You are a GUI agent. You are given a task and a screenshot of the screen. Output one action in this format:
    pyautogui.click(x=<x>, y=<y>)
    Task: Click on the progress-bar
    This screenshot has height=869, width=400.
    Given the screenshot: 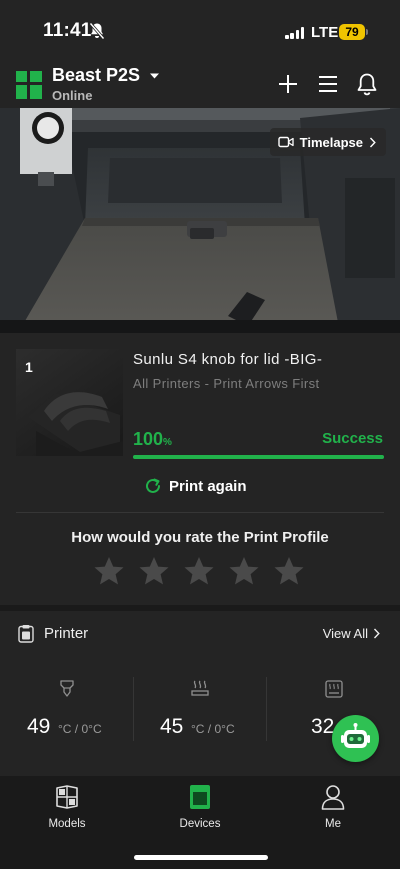 What is the action you would take?
    pyautogui.click(x=258, y=457)
    